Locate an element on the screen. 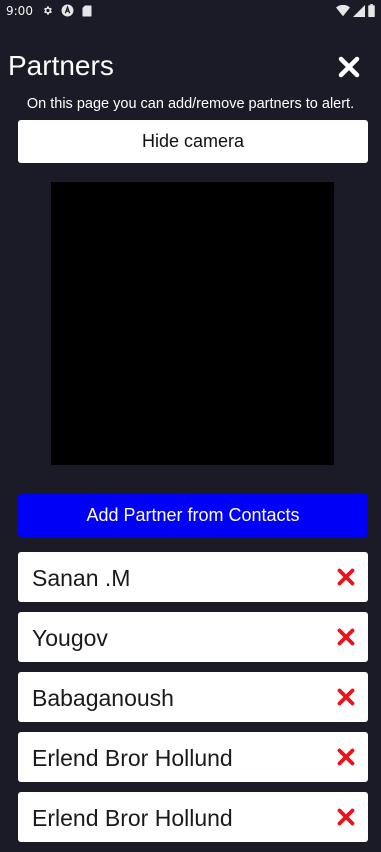 The width and height of the screenshot is (381, 852). close-icon is located at coordinates (349, 67).